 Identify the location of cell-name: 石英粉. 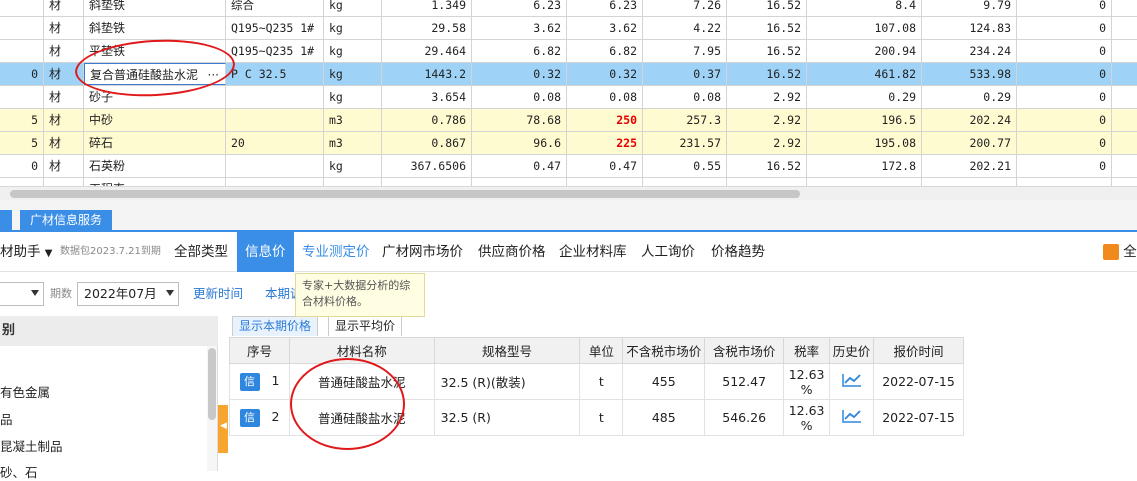
(155, 166).